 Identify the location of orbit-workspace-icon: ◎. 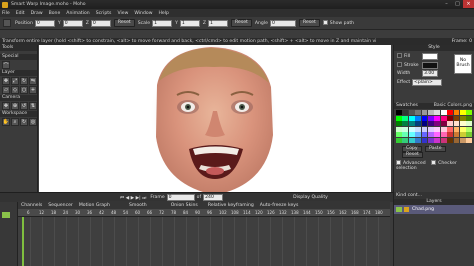
(33, 122).